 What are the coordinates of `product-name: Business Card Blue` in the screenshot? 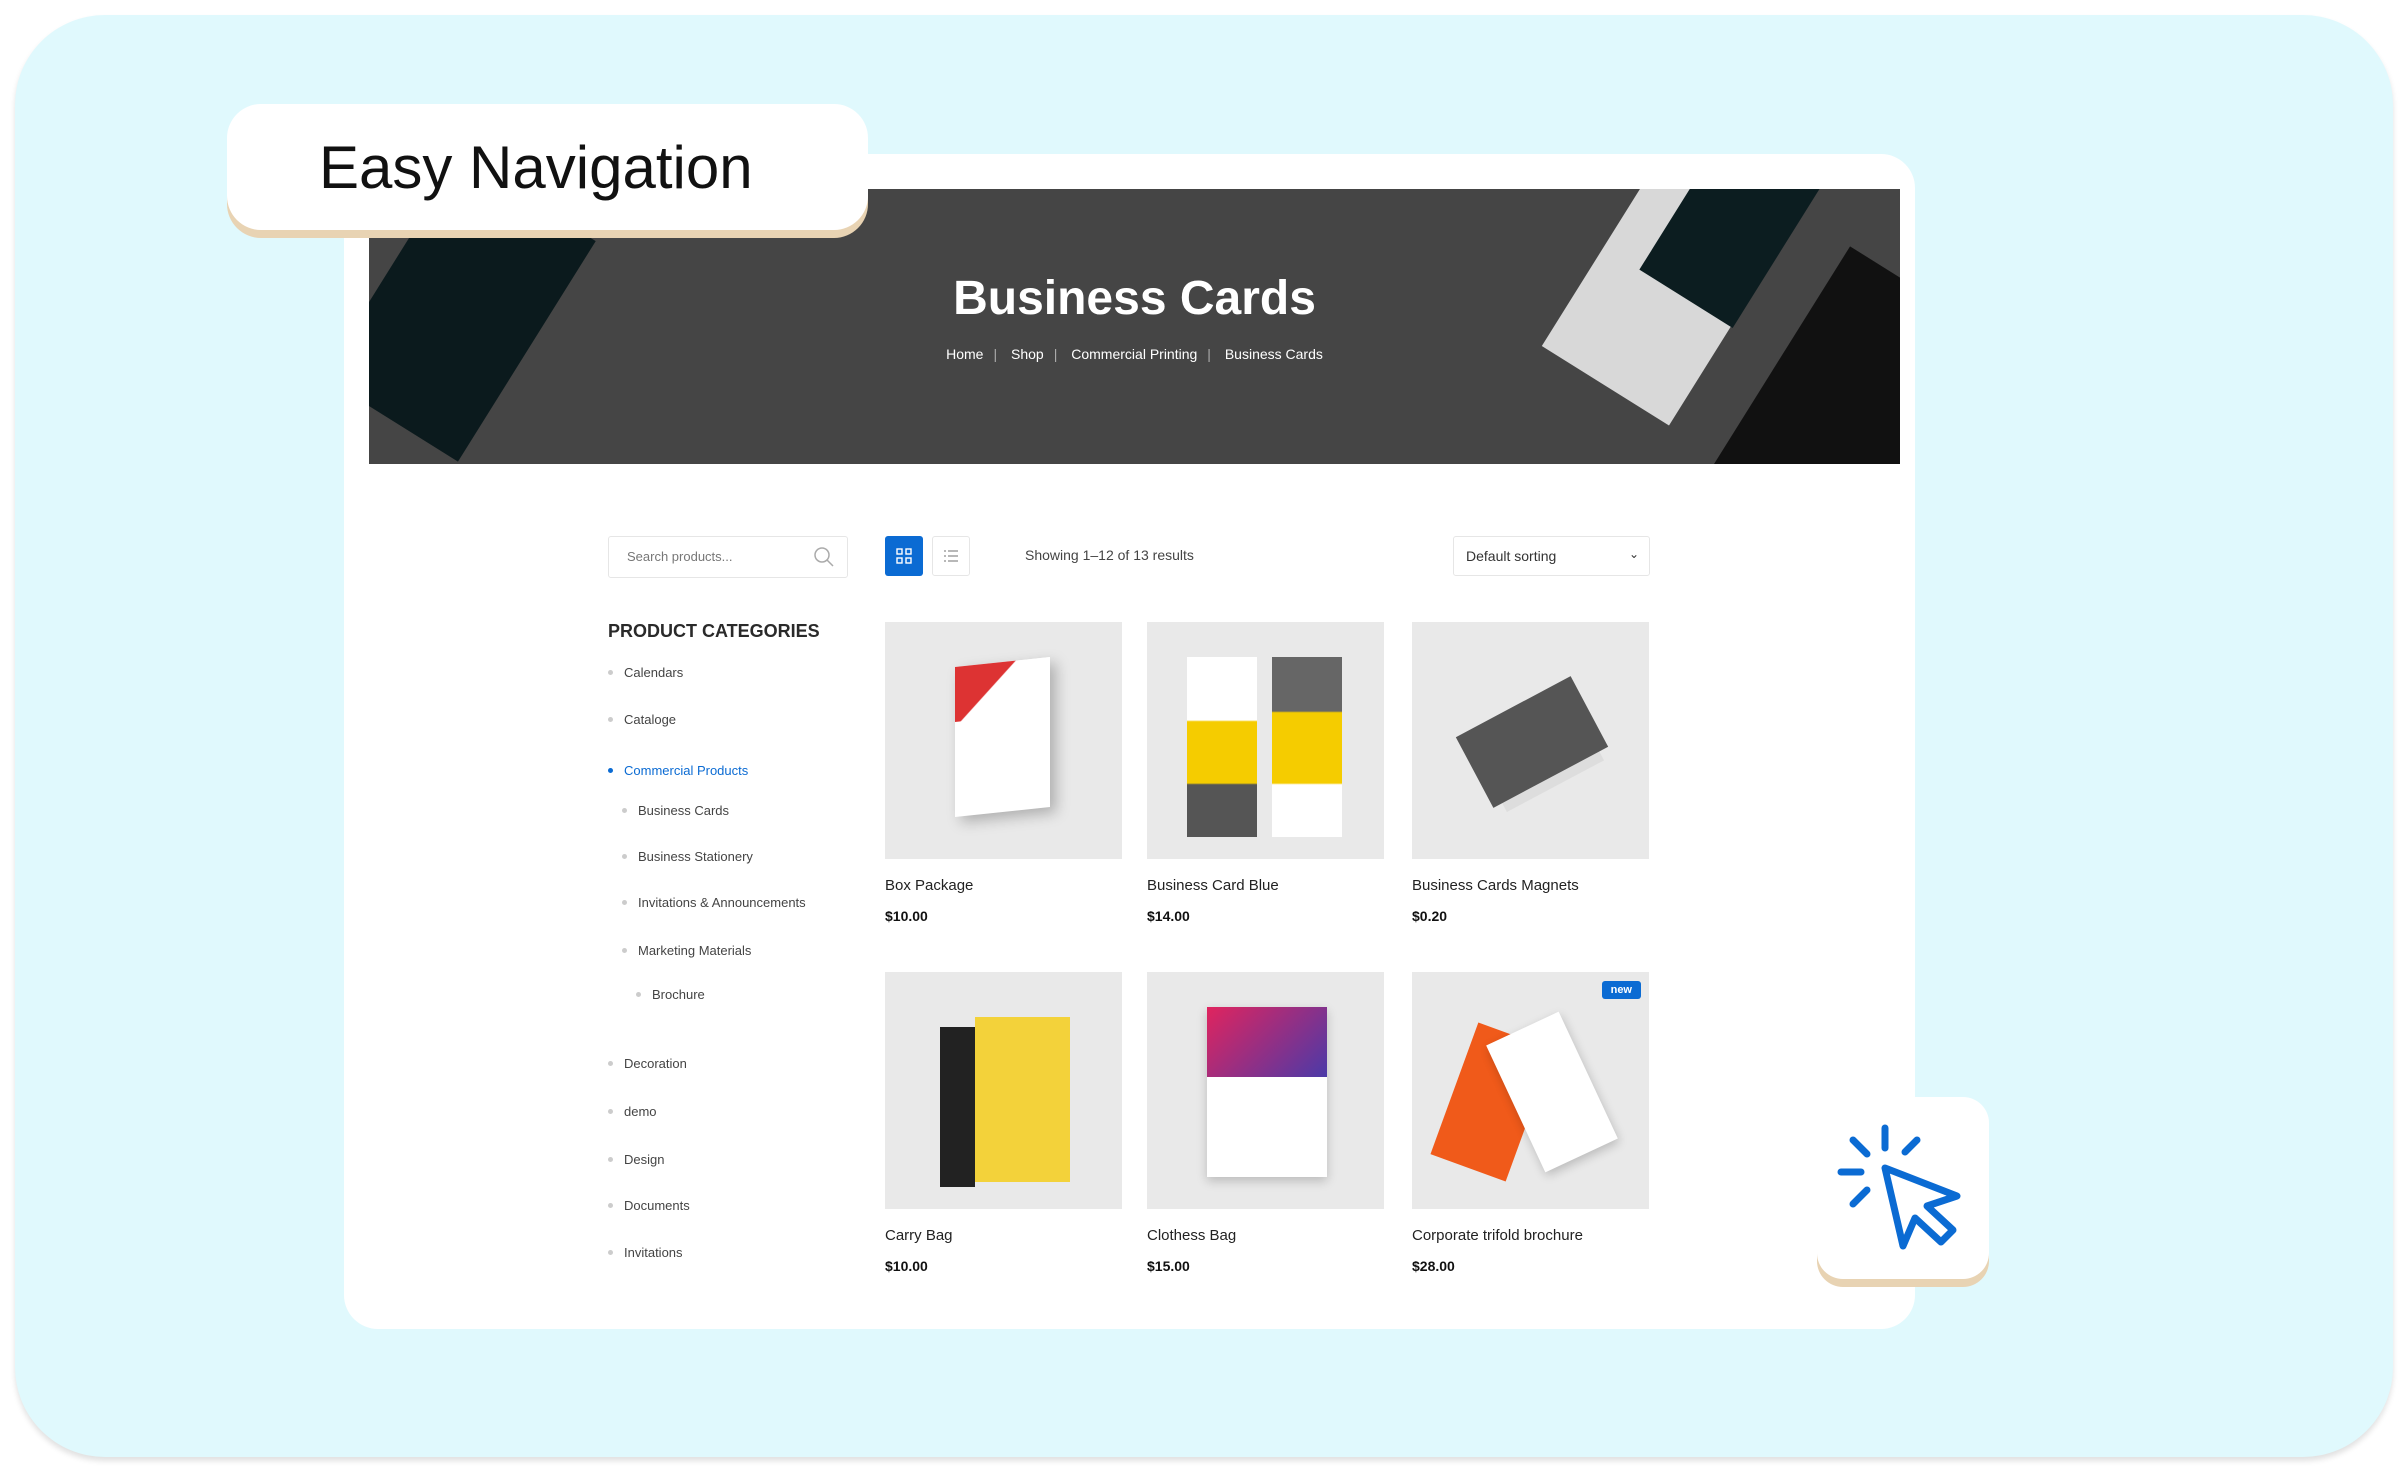 It's located at (1265, 885).